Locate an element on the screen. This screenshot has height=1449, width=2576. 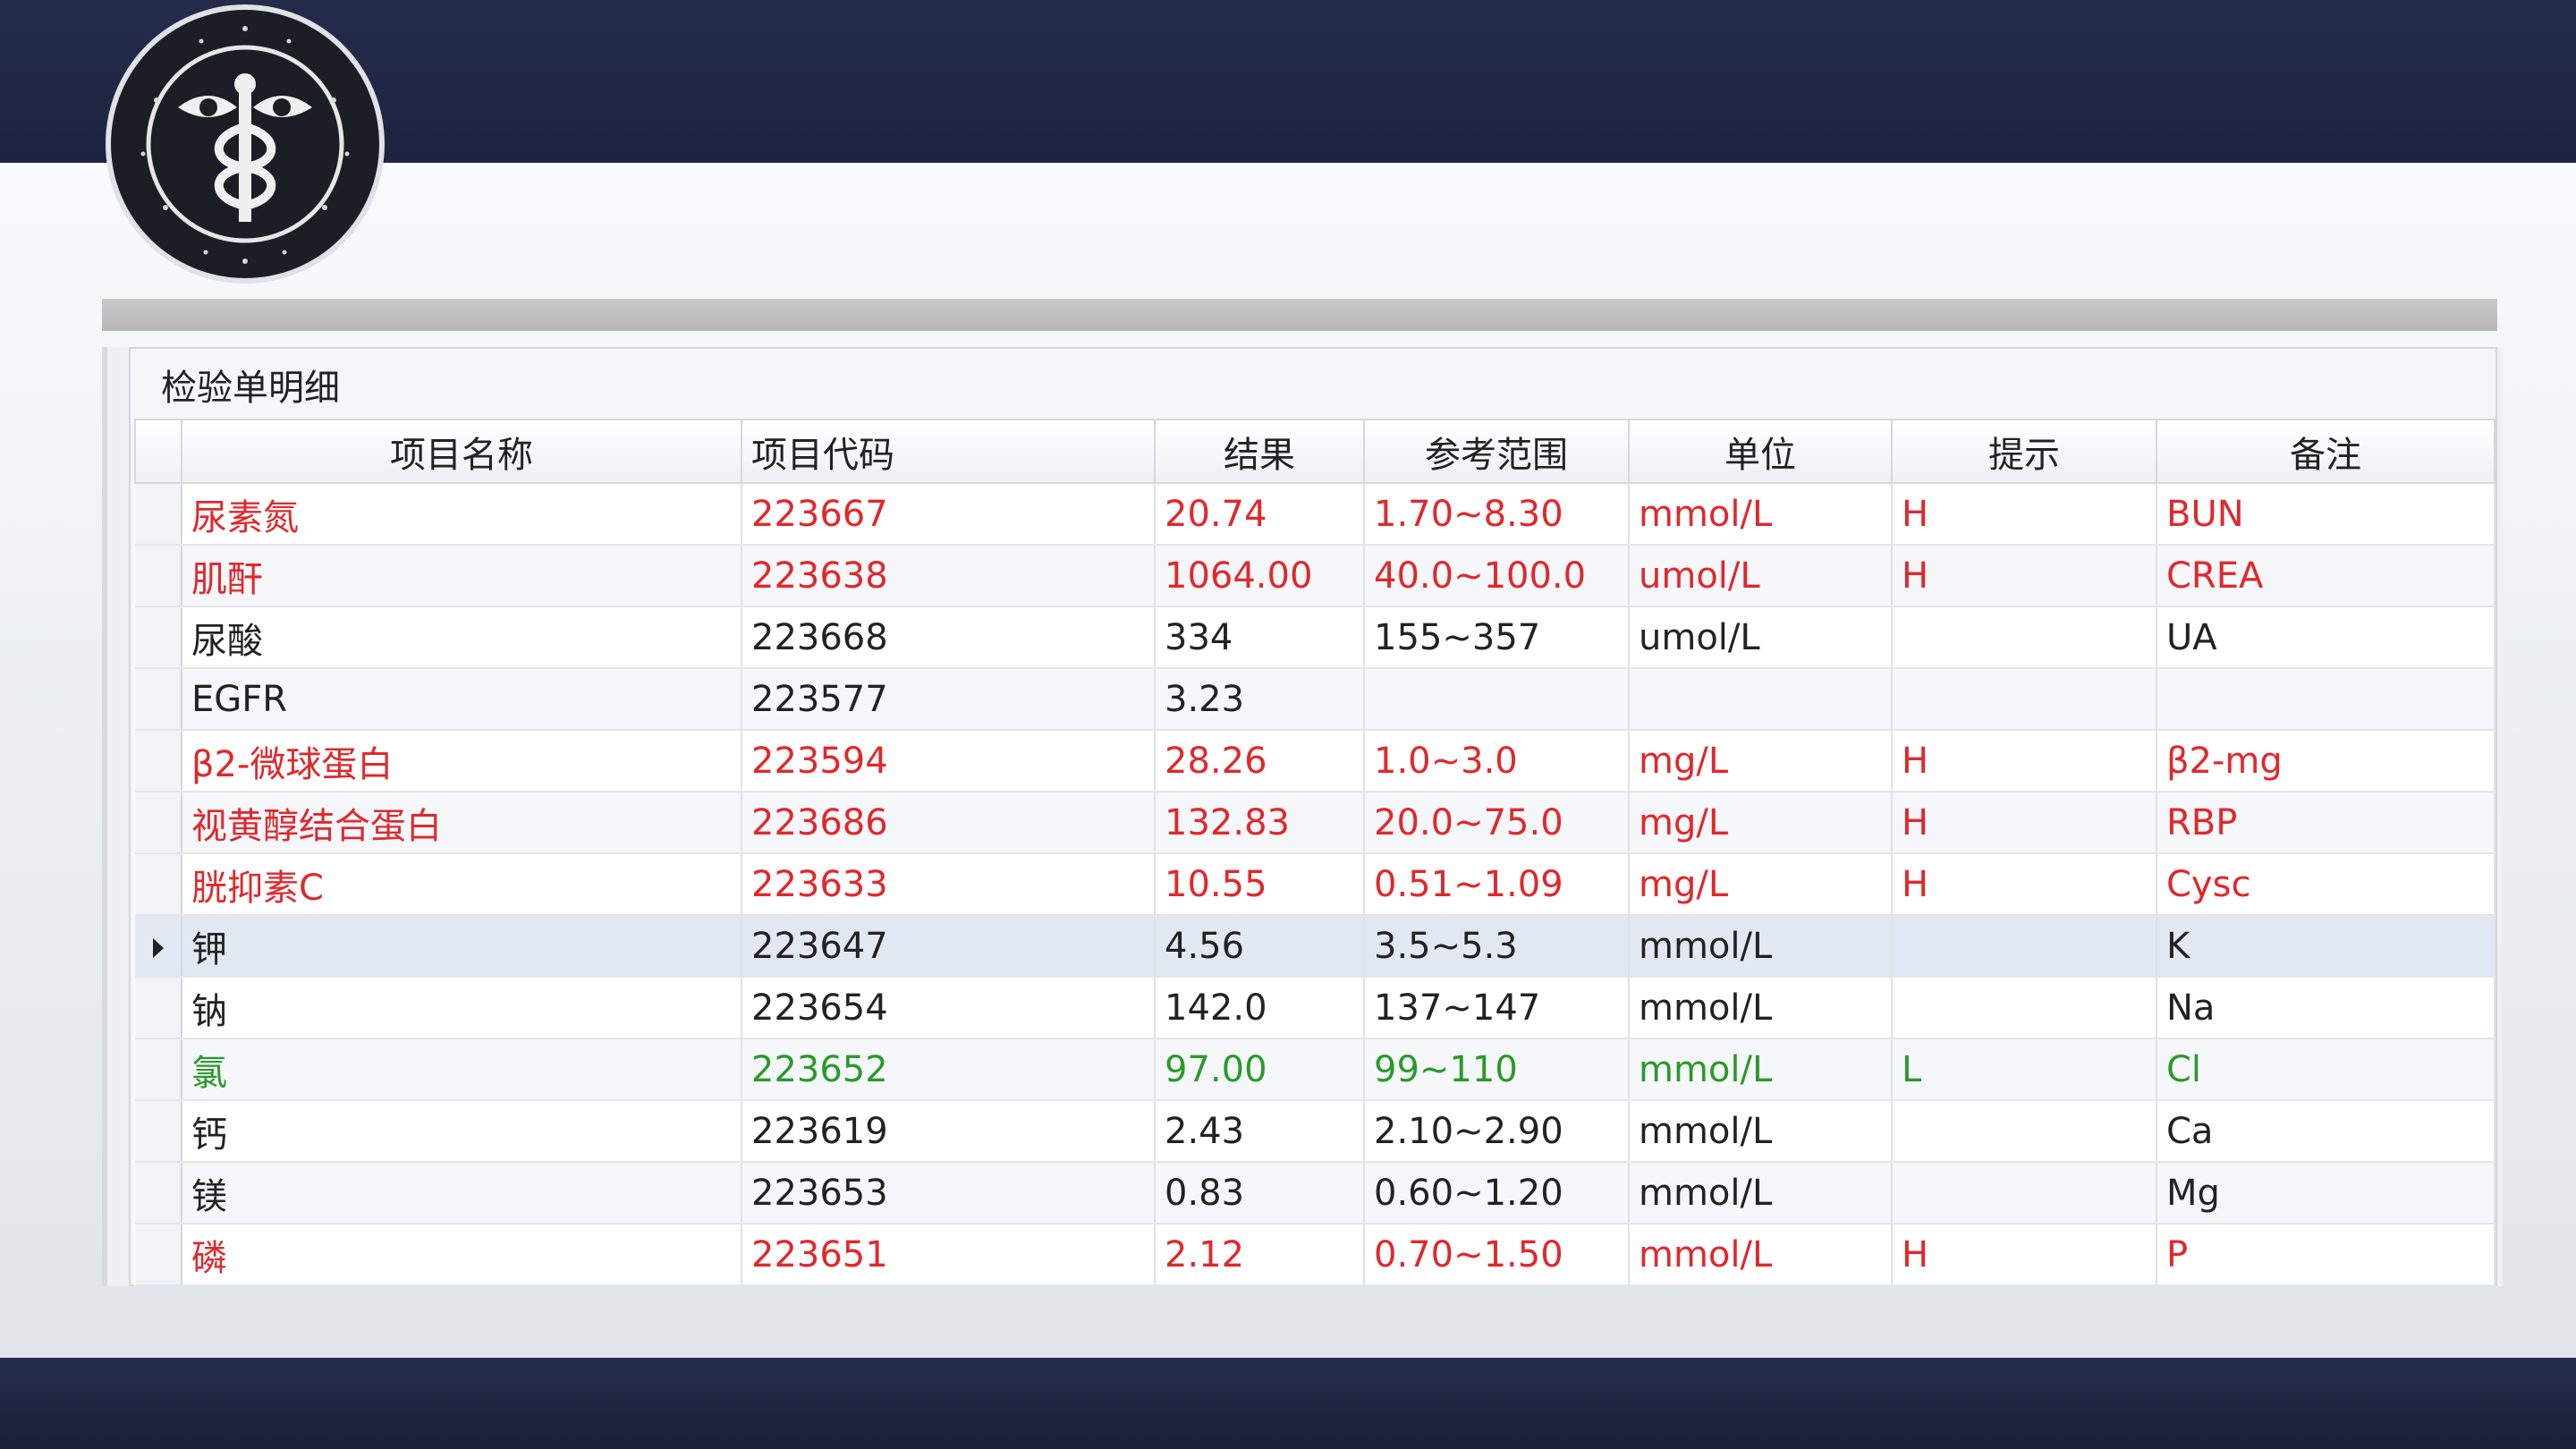
item-code-cell: 223647 is located at coordinates (948, 946).